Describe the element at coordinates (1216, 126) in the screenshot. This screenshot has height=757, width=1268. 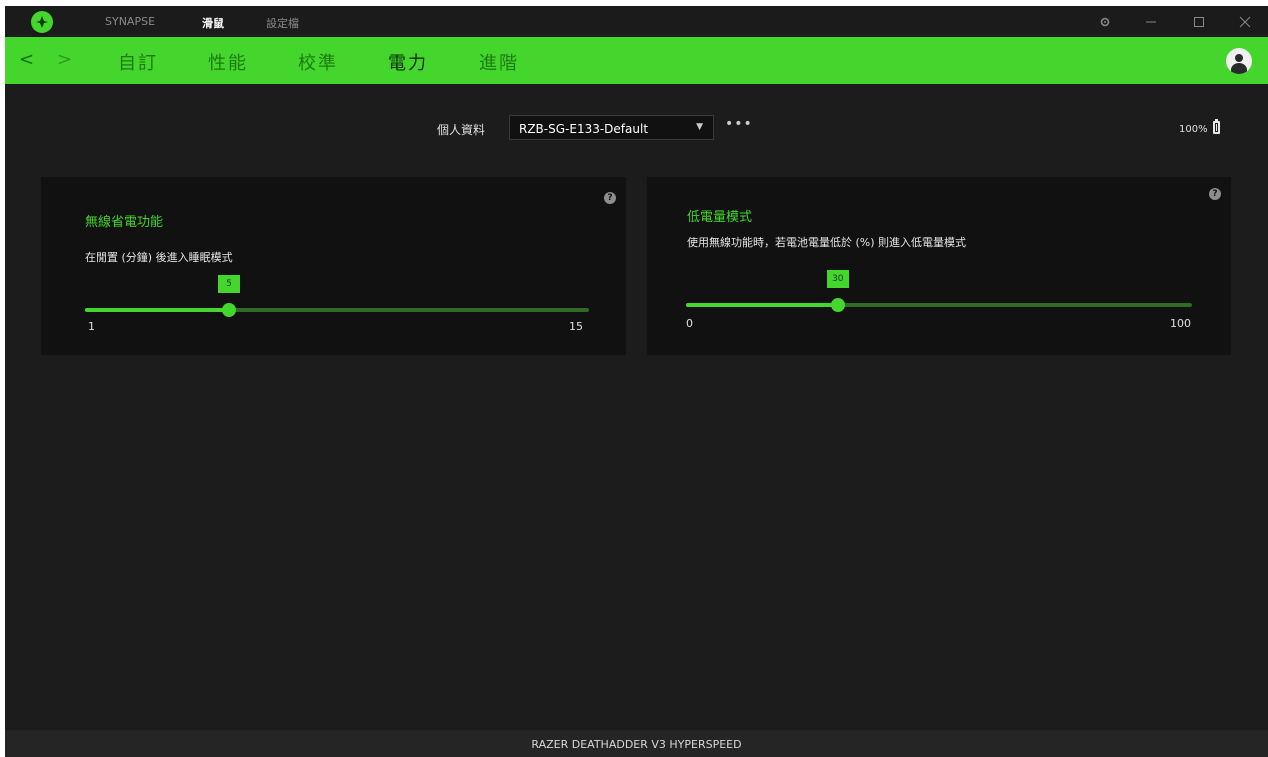
I see `battery-icon` at that location.